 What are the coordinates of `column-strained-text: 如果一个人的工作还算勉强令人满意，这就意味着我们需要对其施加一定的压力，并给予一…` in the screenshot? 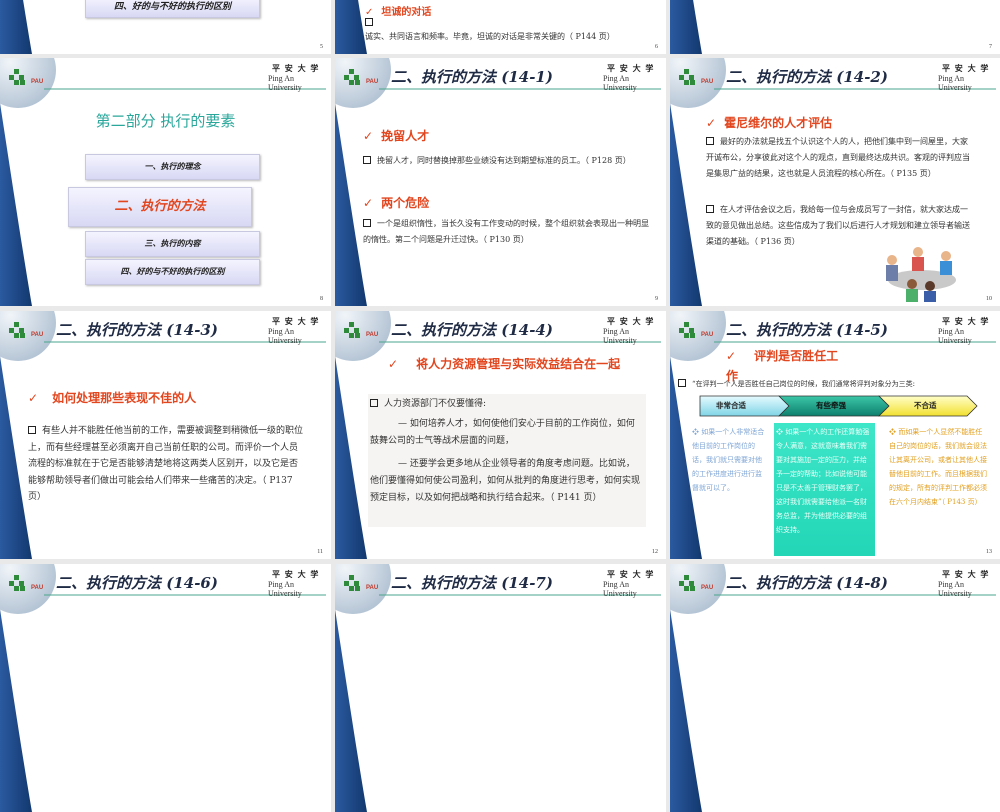 It's located at (823, 481).